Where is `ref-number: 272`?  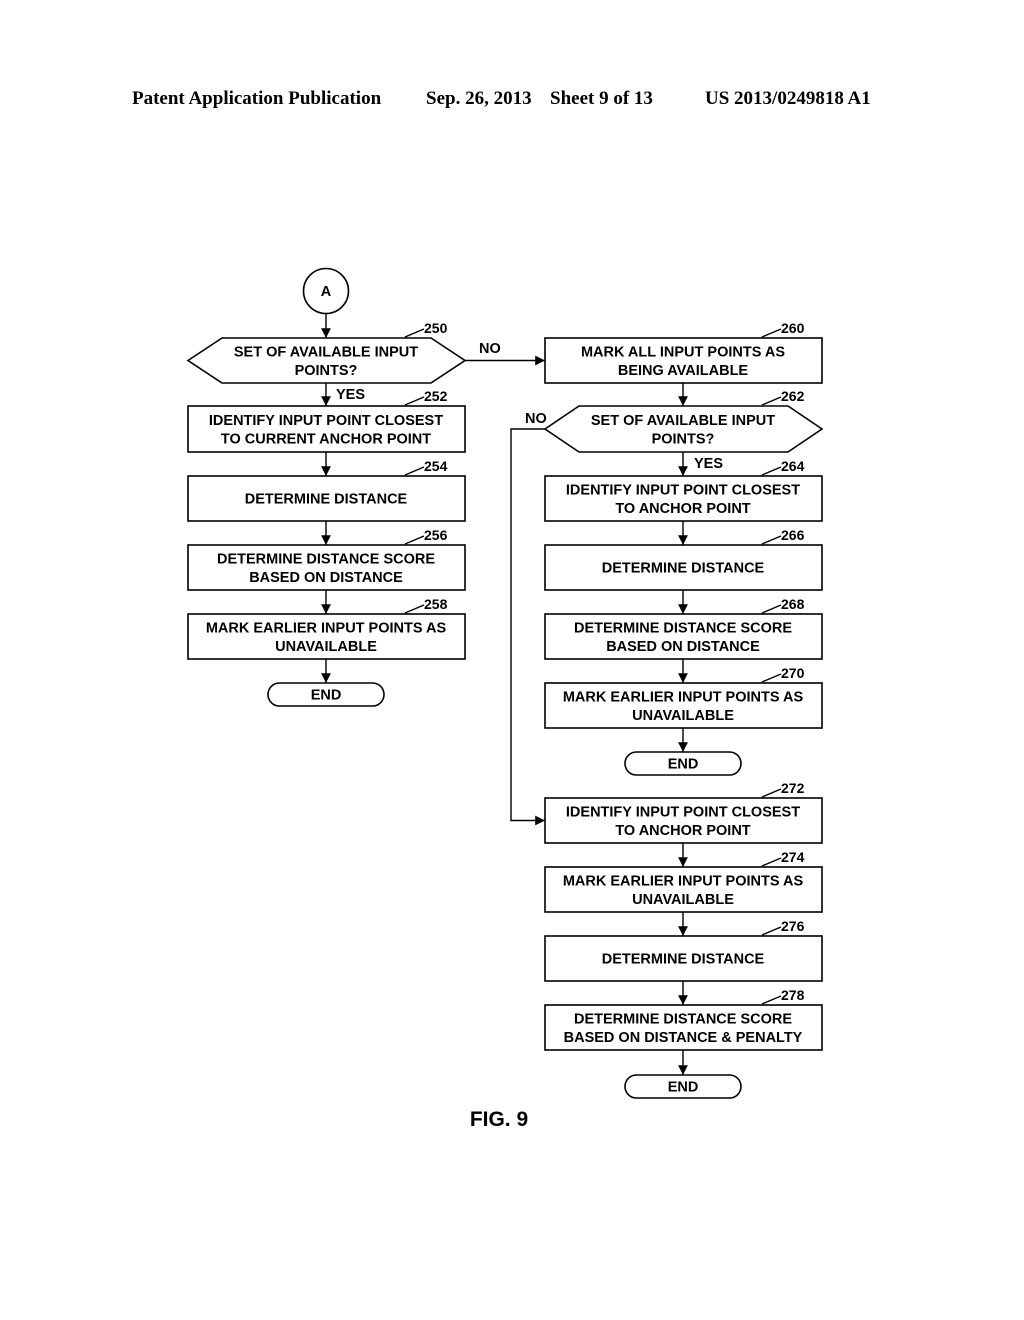 ref-number: 272 is located at coordinates (793, 788).